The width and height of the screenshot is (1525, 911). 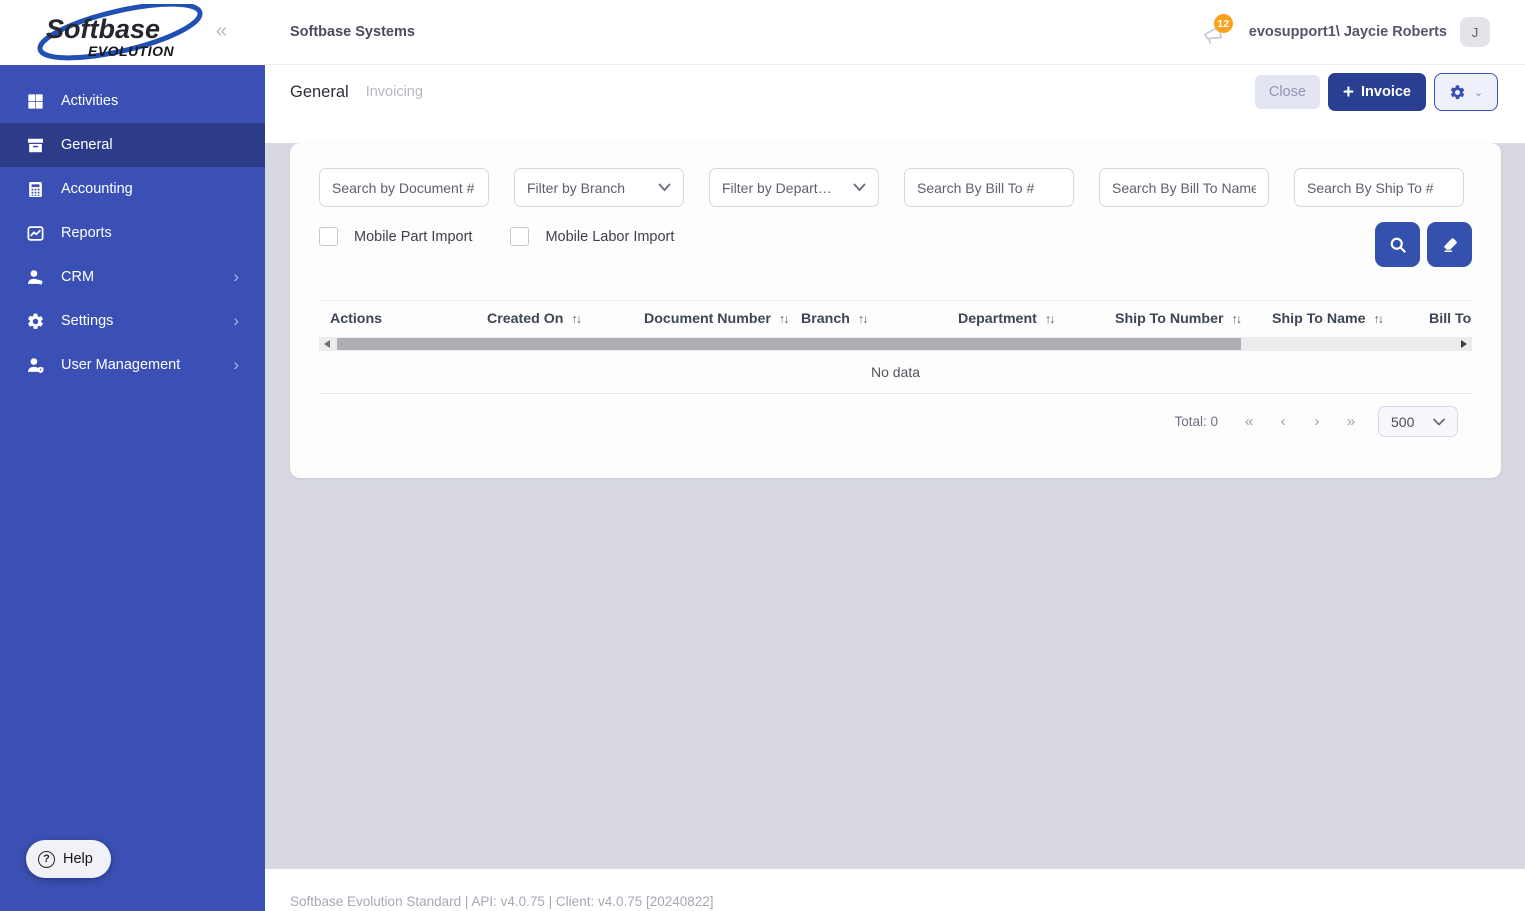 I want to click on eraser-icon, so click(x=1450, y=244).